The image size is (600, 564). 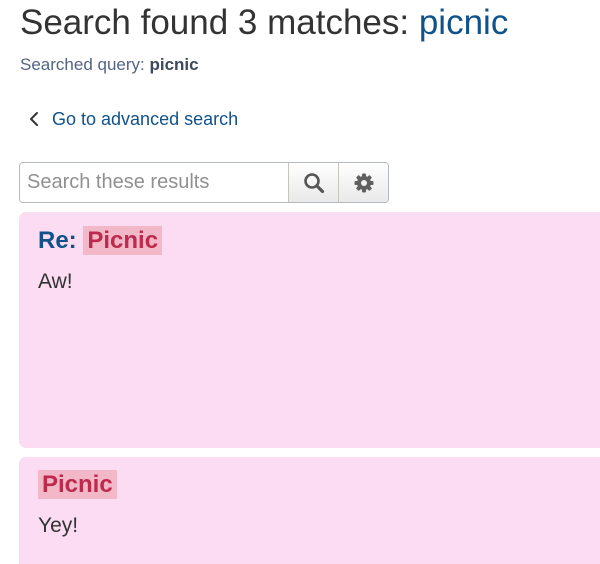 I want to click on page-title: Search found 3 matches: picnic, so click(x=264, y=23).